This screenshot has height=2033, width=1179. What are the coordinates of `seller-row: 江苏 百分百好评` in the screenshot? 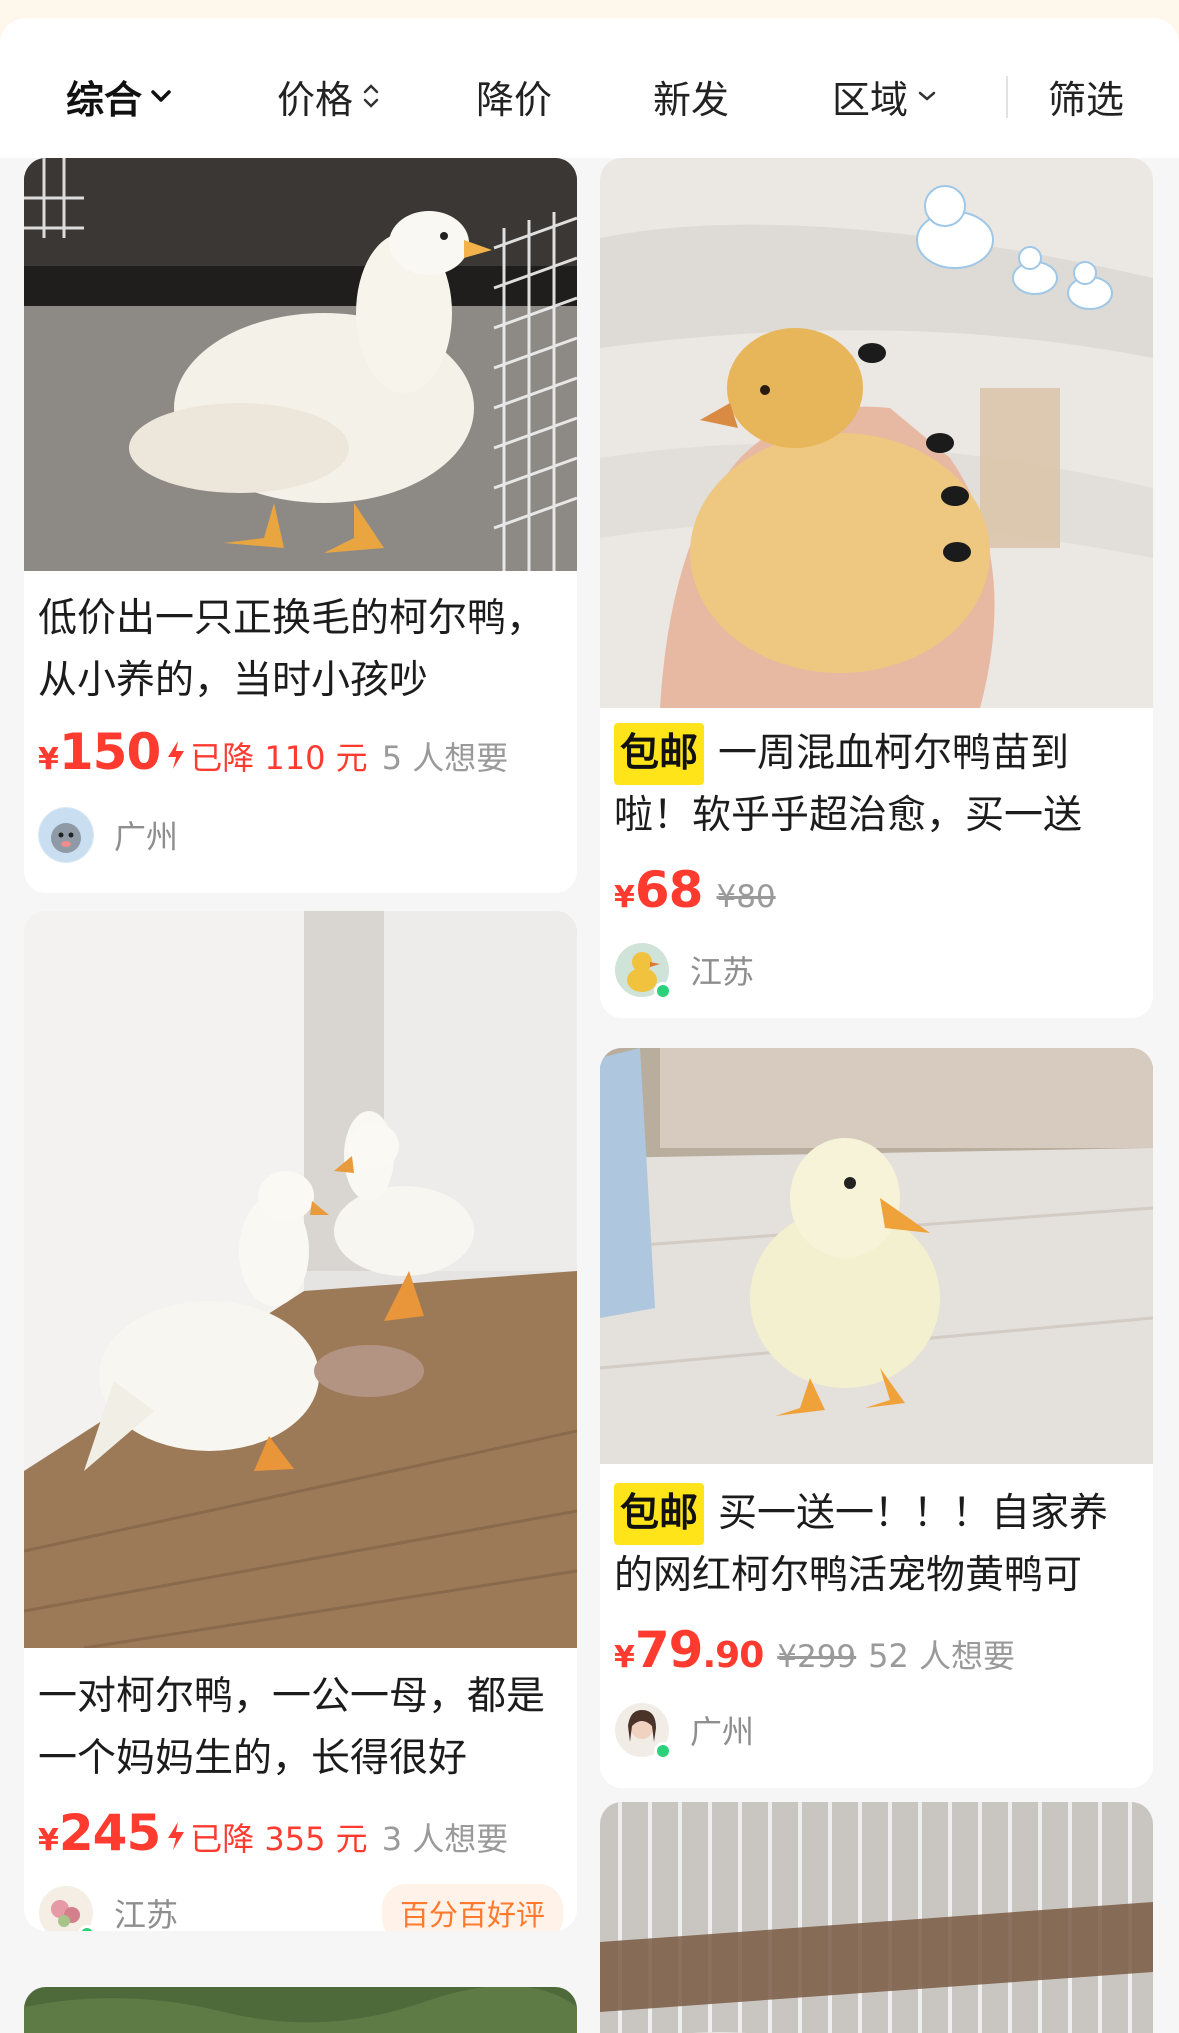 It's located at (300, 1906).